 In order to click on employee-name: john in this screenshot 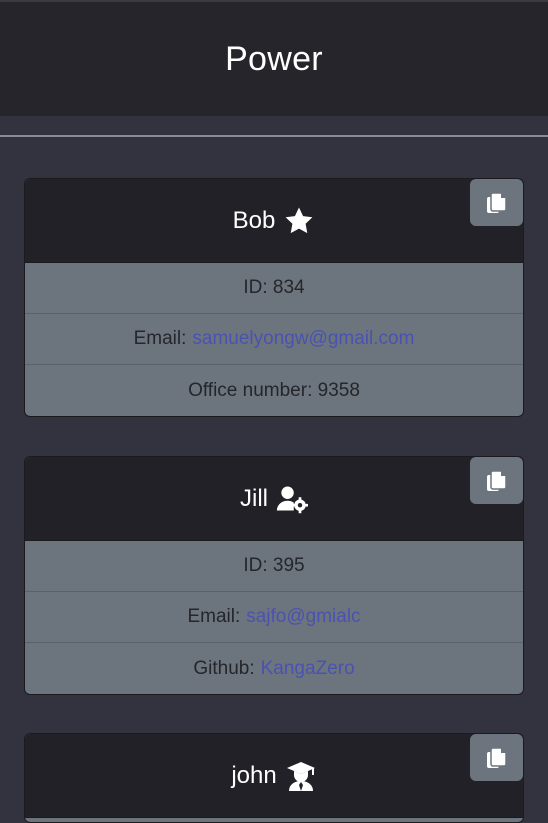, I will do `click(254, 775)`.